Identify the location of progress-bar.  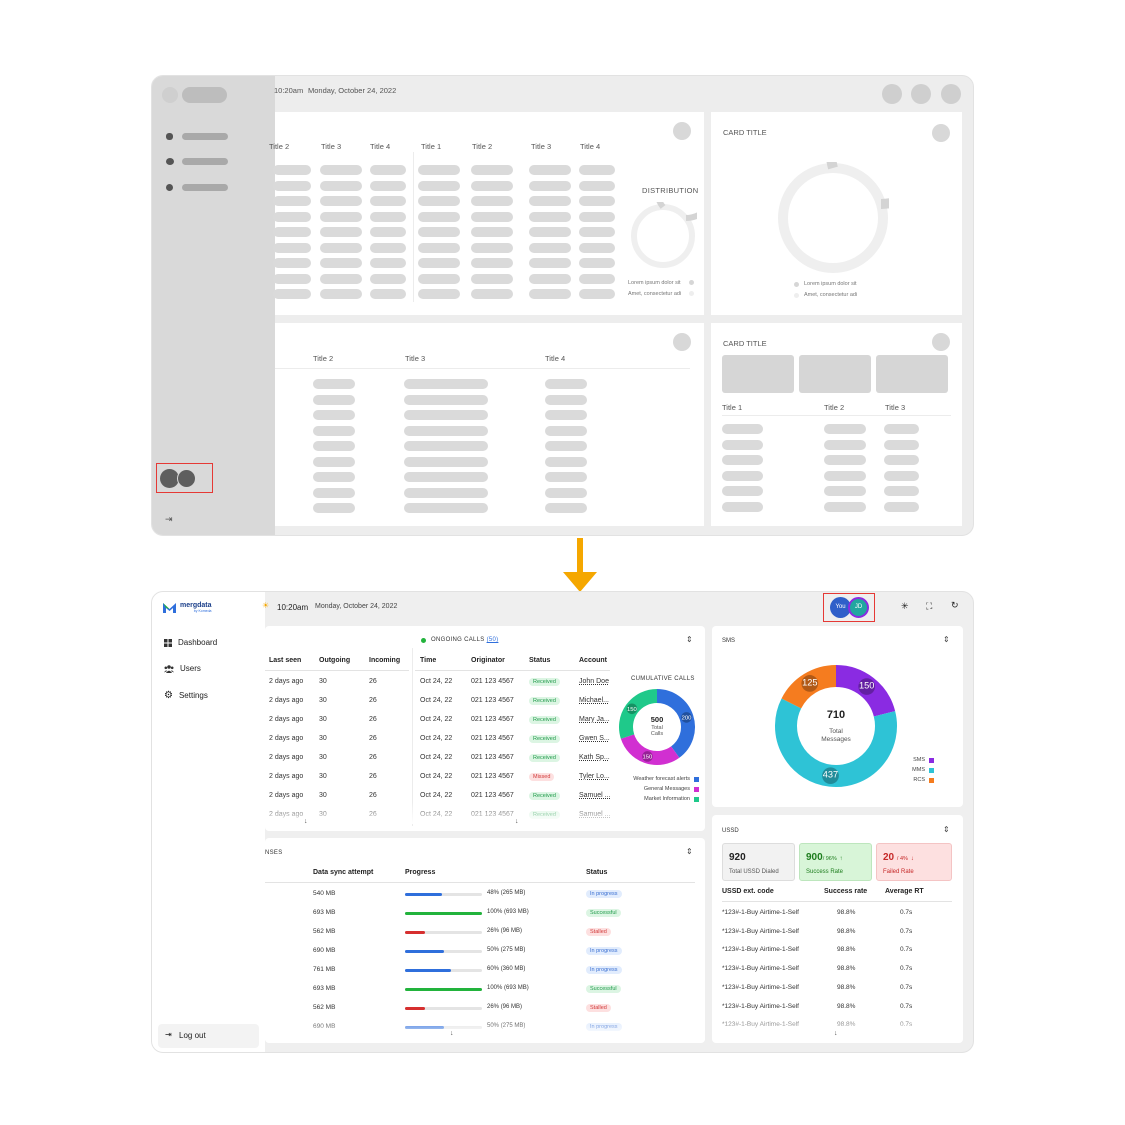
(443, 913).